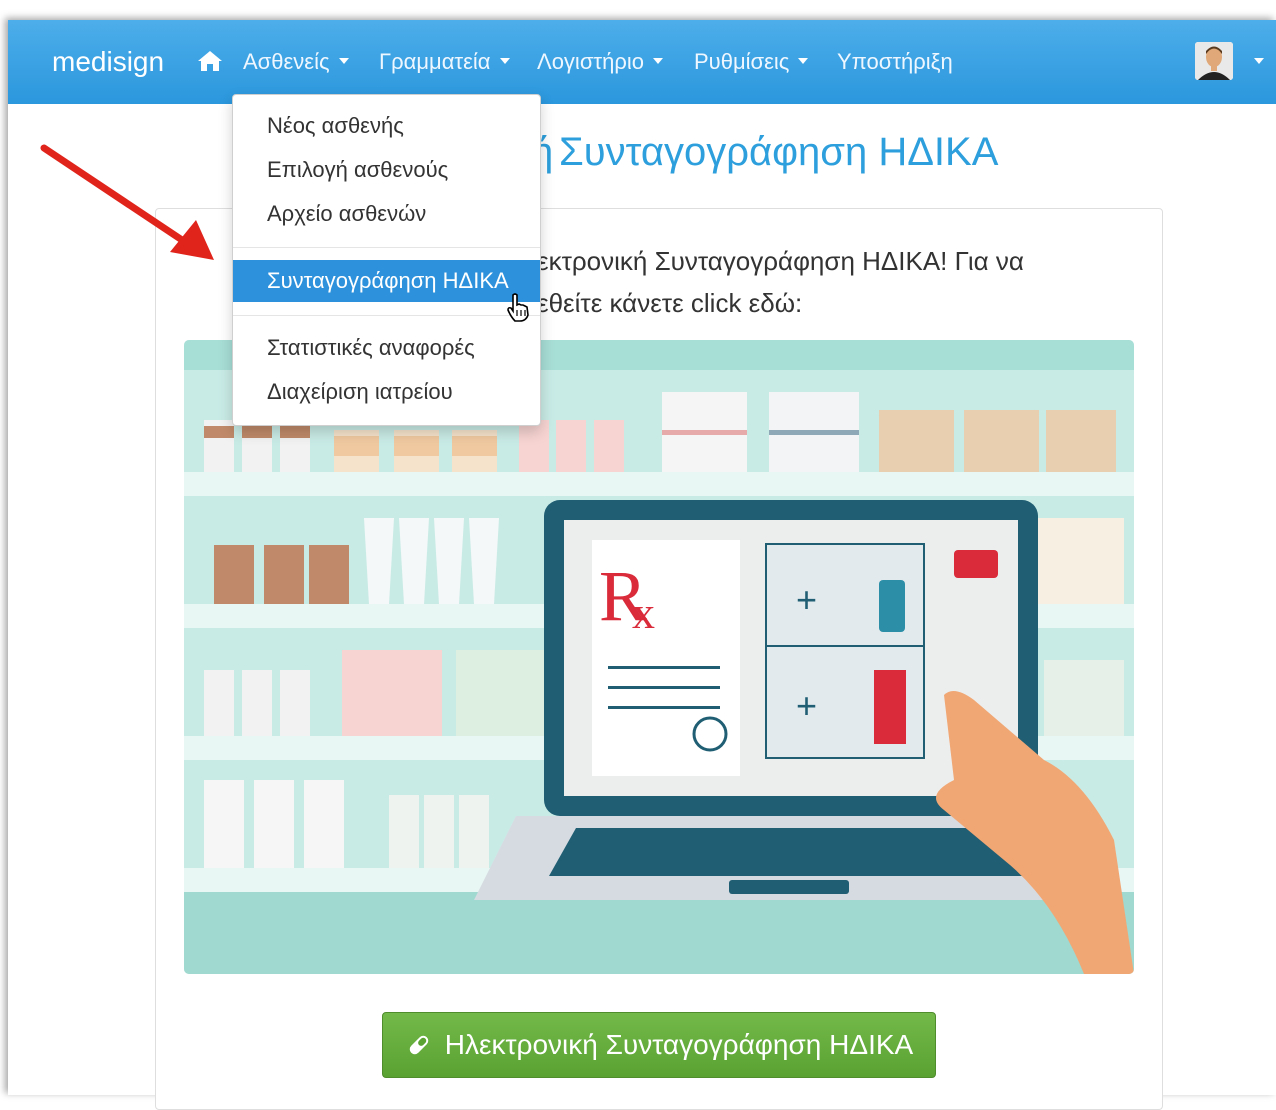 The height and width of the screenshot is (1110, 1276). I want to click on nav-accounting-label: Λογιστήριο, so click(590, 61).